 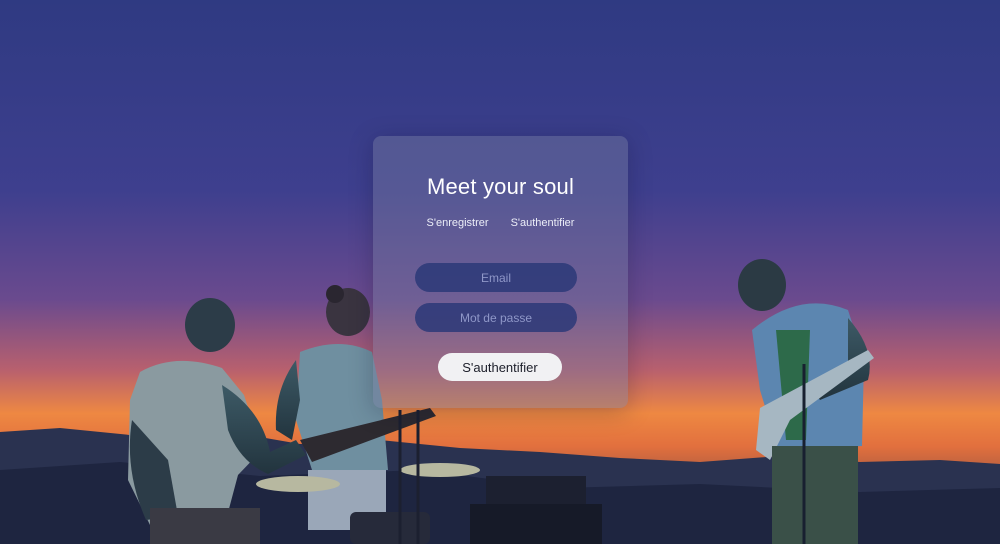 I want to click on submit-button: S'authentifier, so click(x=500, y=367).